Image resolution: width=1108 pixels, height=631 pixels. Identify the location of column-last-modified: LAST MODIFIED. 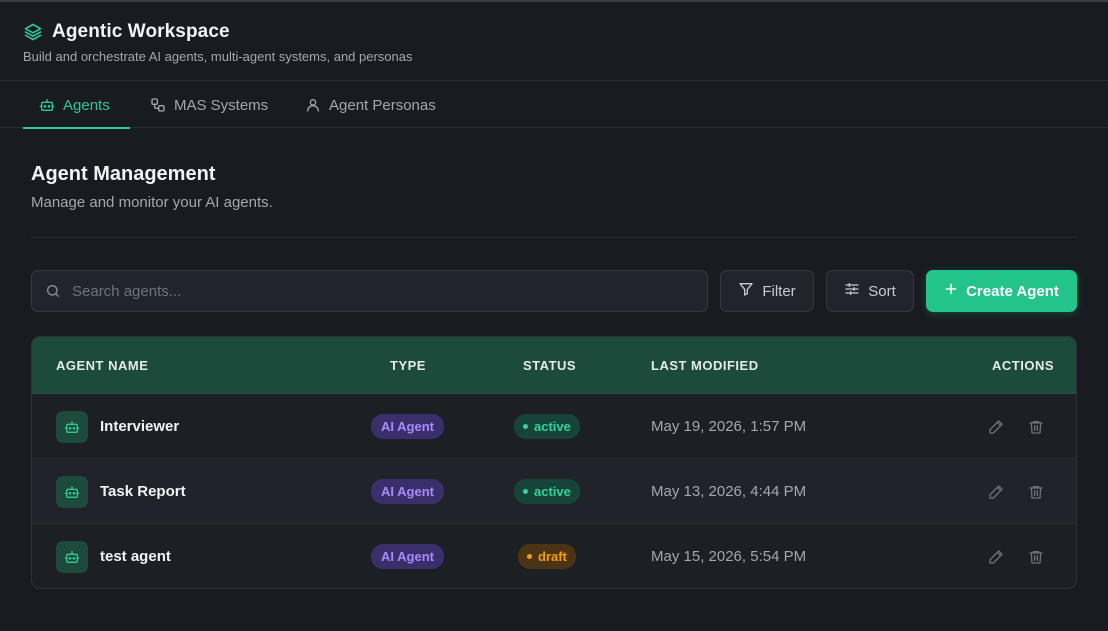
(705, 365).